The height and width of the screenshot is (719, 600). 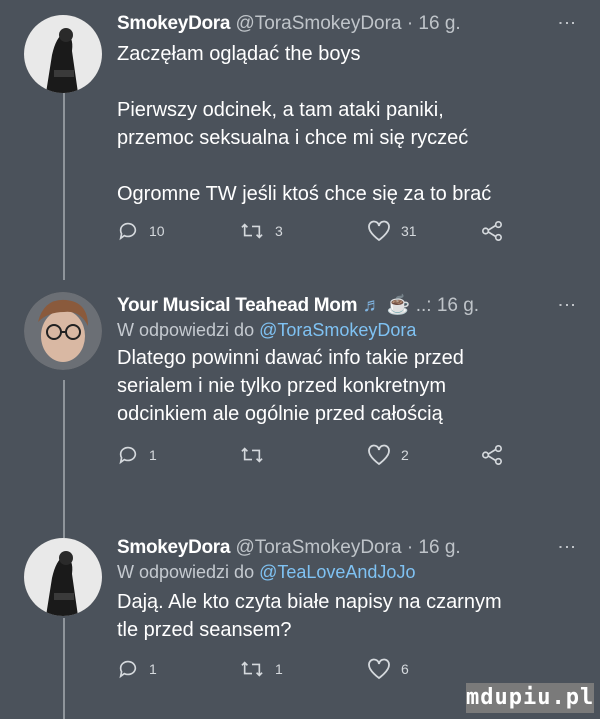 What do you see at coordinates (279, 231) in the screenshot?
I see `retweet-count: 3` at bounding box center [279, 231].